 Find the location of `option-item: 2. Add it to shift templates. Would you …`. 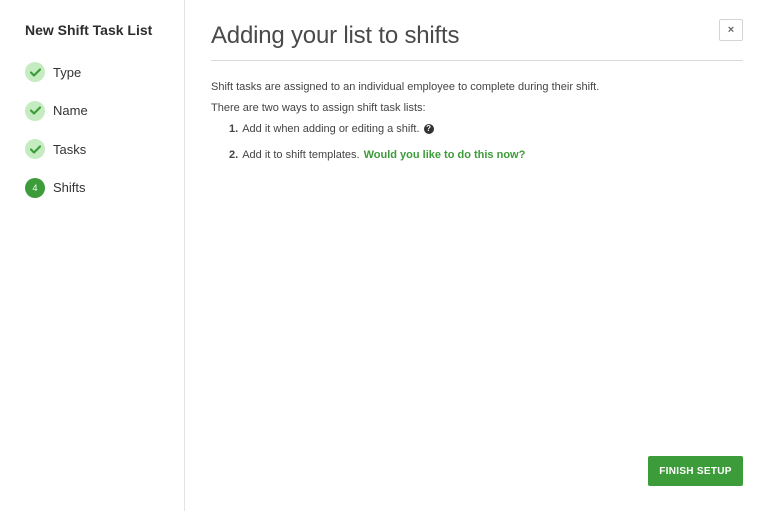

option-item: 2. Add it to shift templates. Would you … is located at coordinates (486, 155).